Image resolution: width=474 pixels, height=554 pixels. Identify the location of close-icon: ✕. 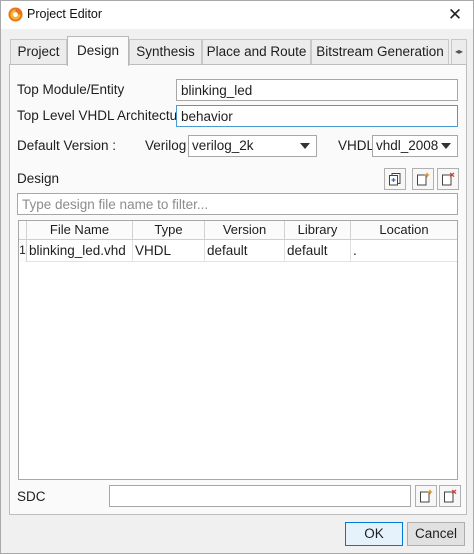
(455, 14).